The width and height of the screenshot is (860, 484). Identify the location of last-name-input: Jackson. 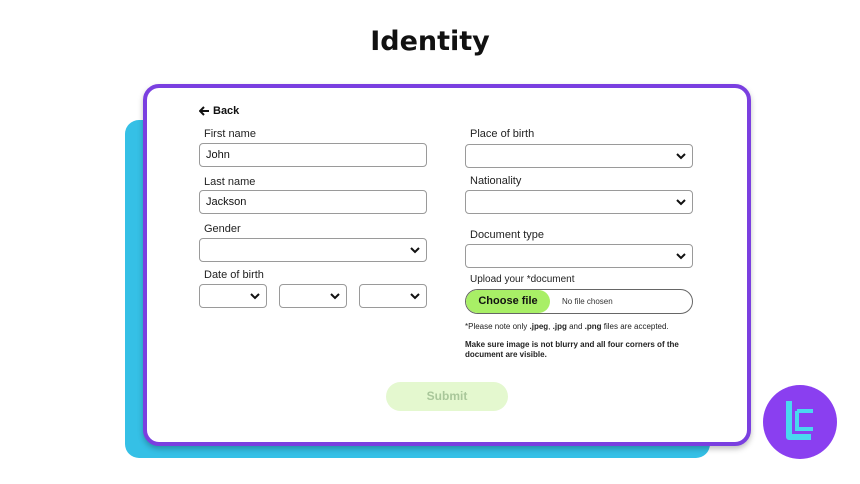
(313, 202).